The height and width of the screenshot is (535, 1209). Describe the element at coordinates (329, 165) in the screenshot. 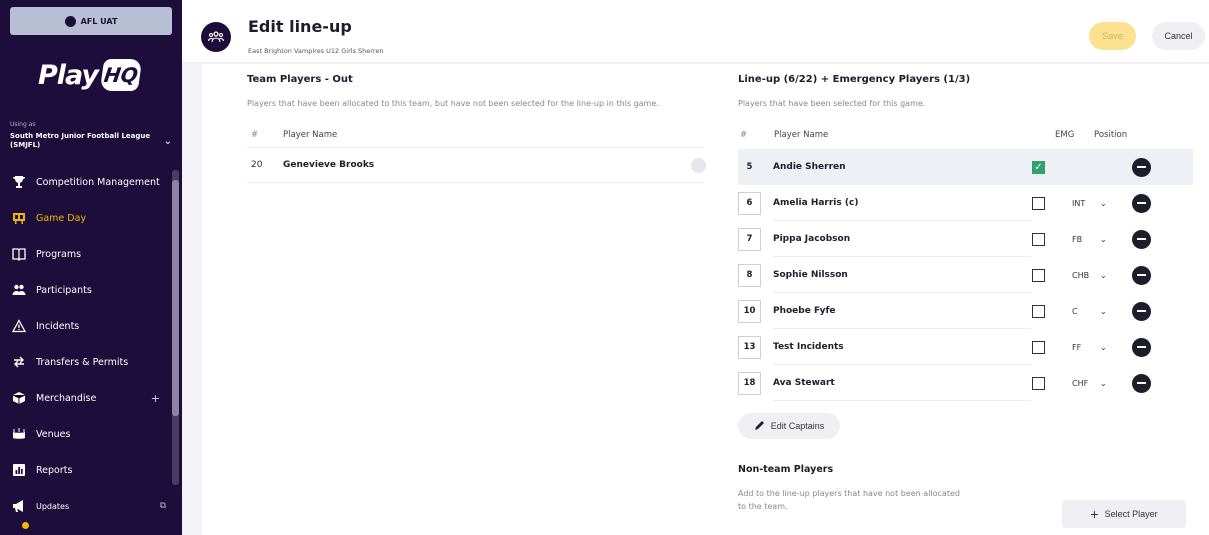

I see `player-name: Genevieve Brooks` at that location.